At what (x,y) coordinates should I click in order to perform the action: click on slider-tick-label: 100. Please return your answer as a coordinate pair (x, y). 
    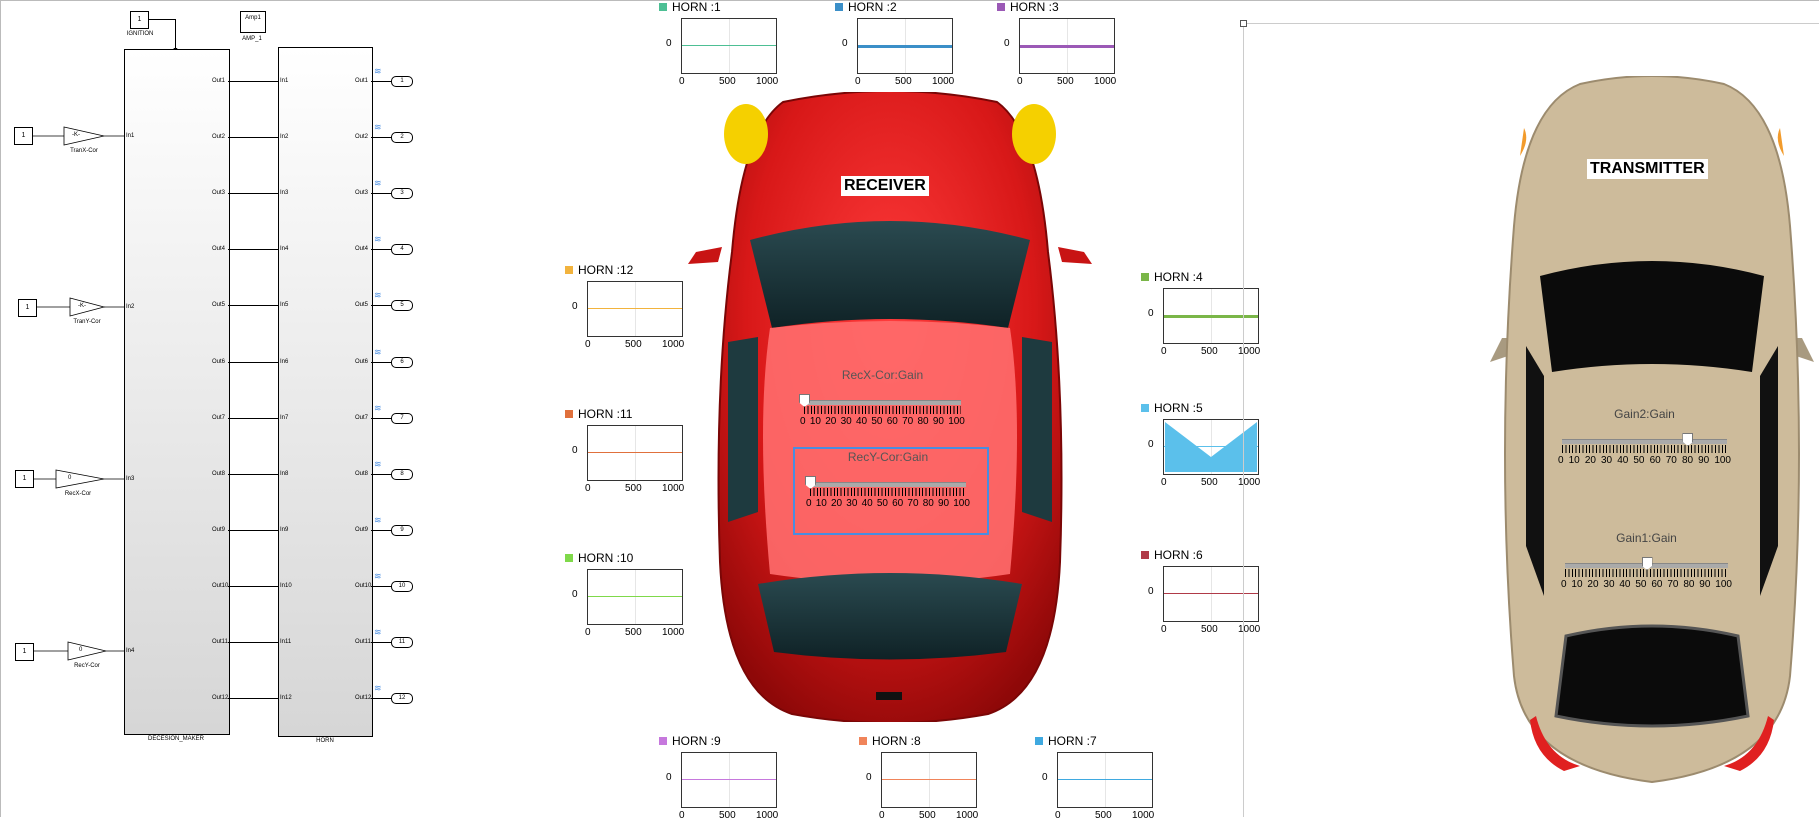
    Looking at the image, I should click on (1722, 460).